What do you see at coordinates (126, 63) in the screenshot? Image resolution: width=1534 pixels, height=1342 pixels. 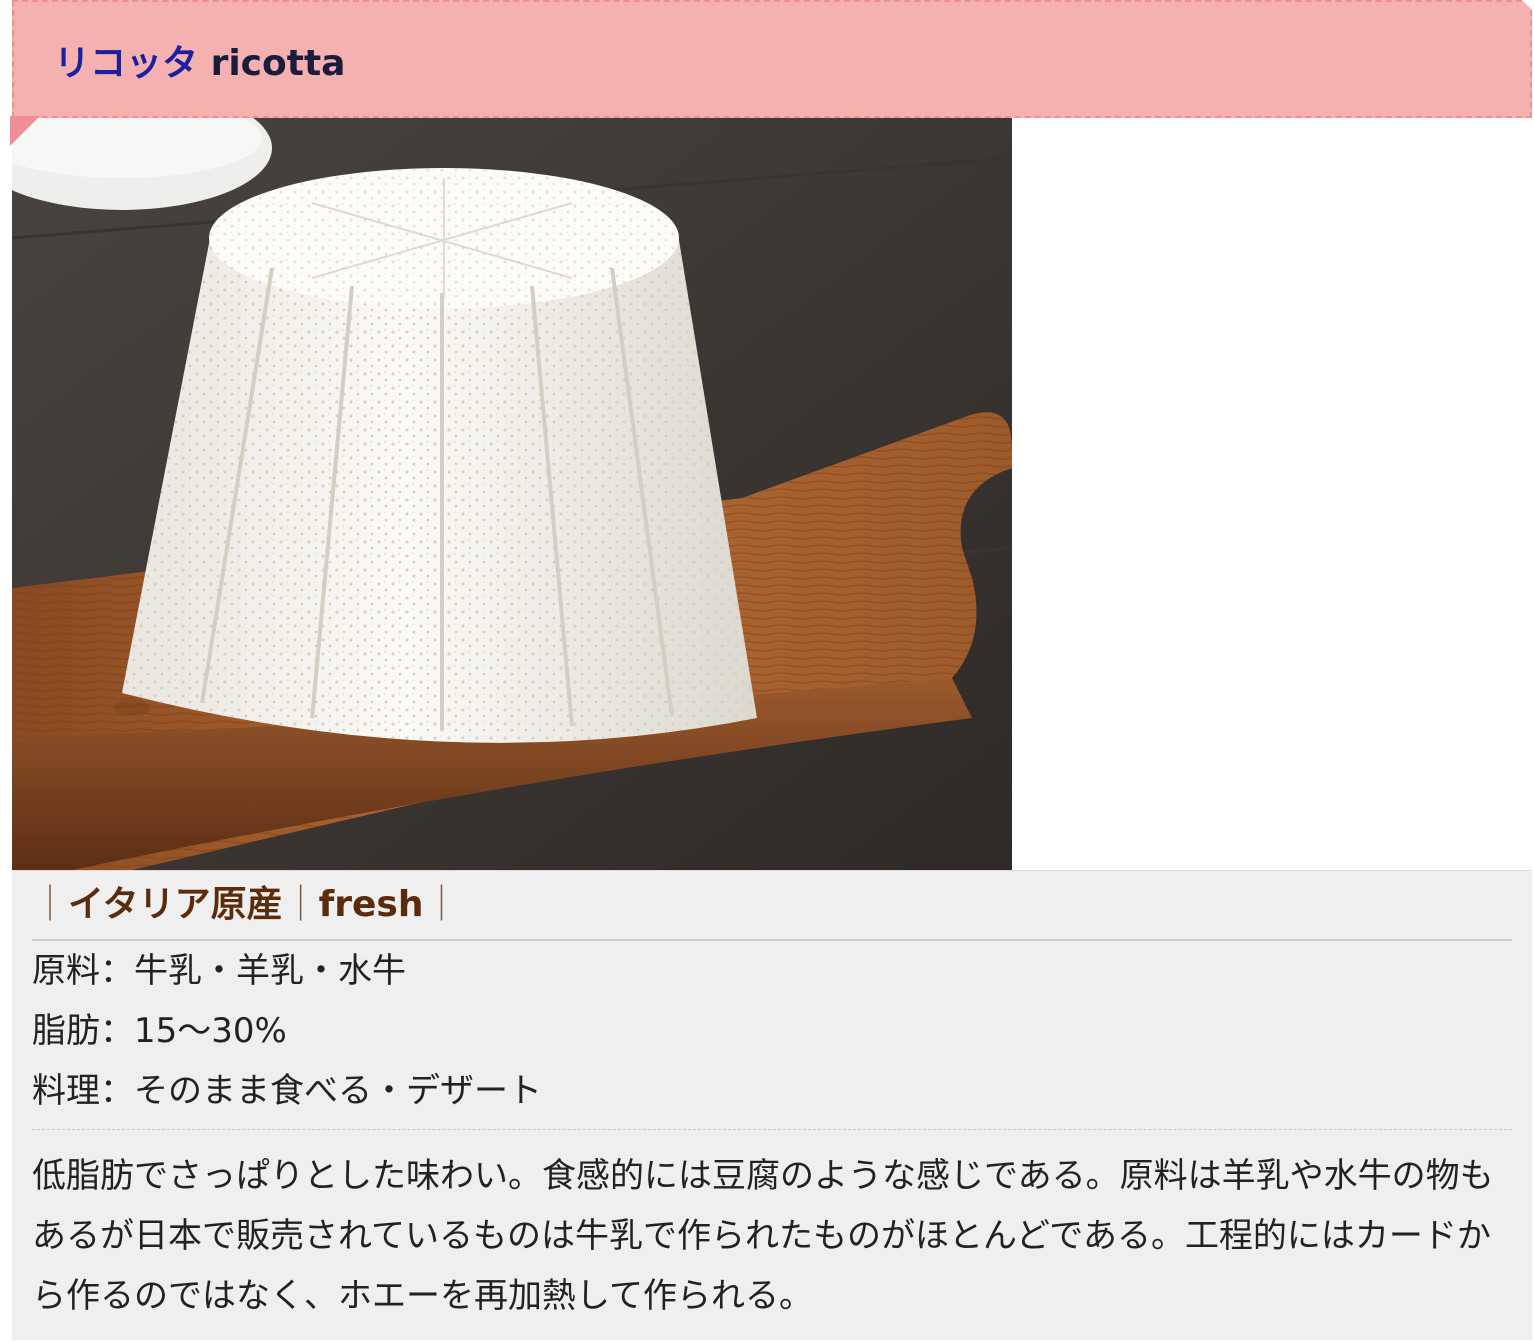 I see `title-jp: リコッタ` at bounding box center [126, 63].